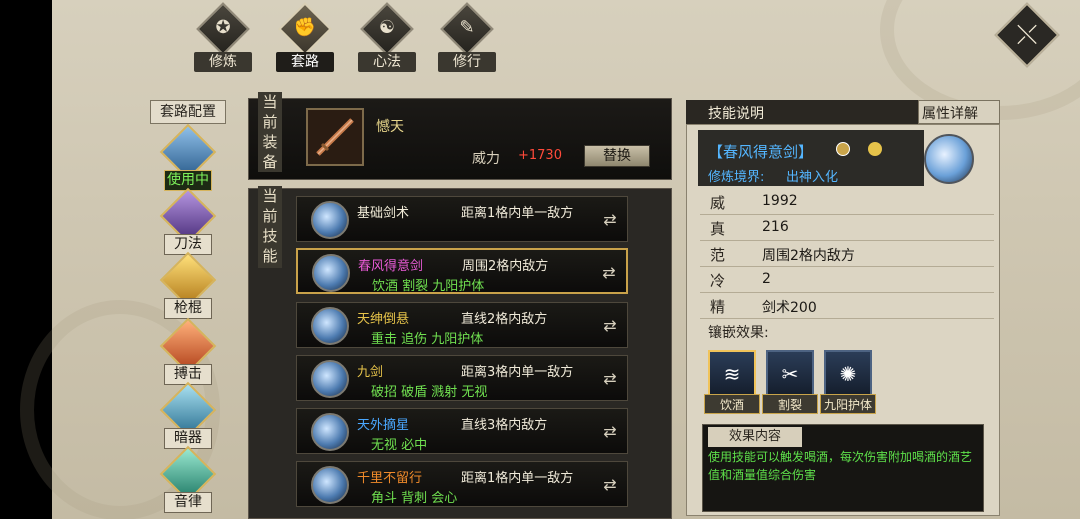 The width and height of the screenshot is (1080, 519). Describe the element at coordinates (540, 155) in the screenshot. I see `power-value: +1730` at that location.